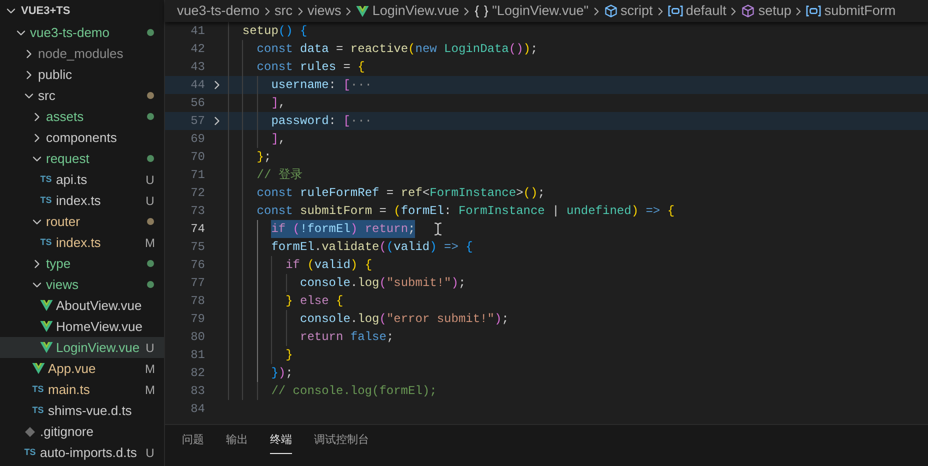 This screenshot has height=466, width=928. I want to click on item-label: vue3-ts-demo, so click(70, 33).